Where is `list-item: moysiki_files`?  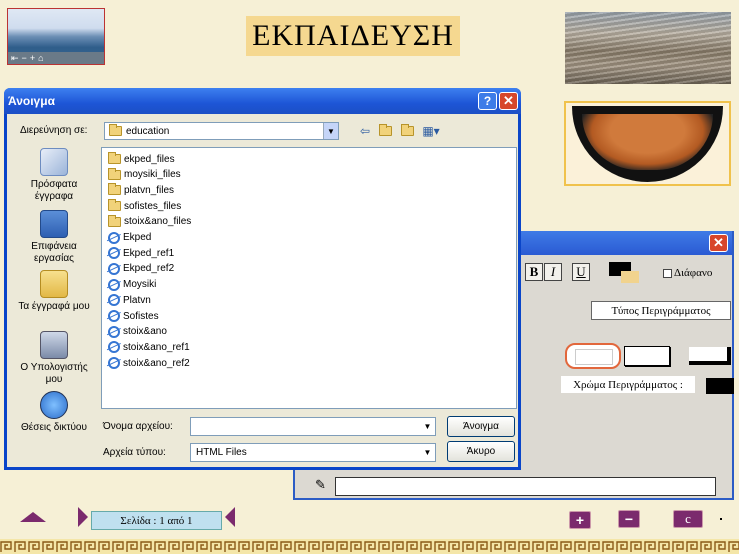
list-item: moysiki_files is located at coordinates (144, 174).